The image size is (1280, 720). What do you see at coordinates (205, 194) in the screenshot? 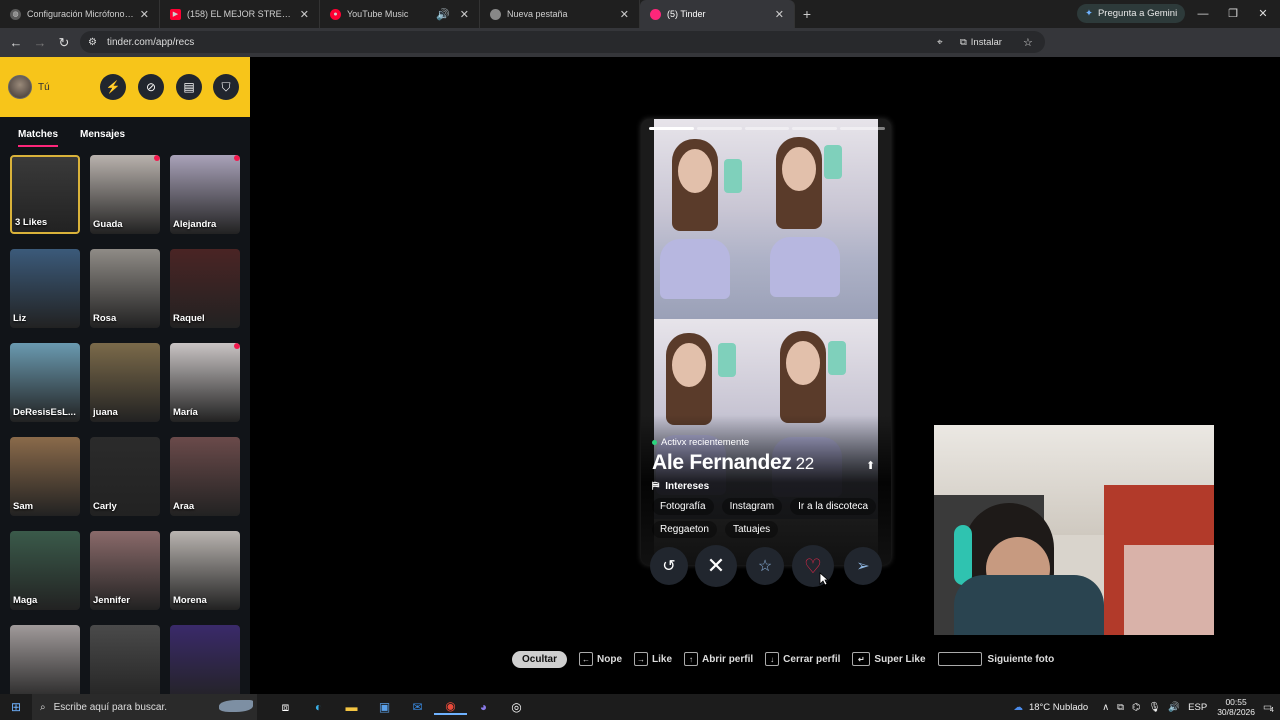
I see `match-tile: Alejandra` at bounding box center [205, 194].